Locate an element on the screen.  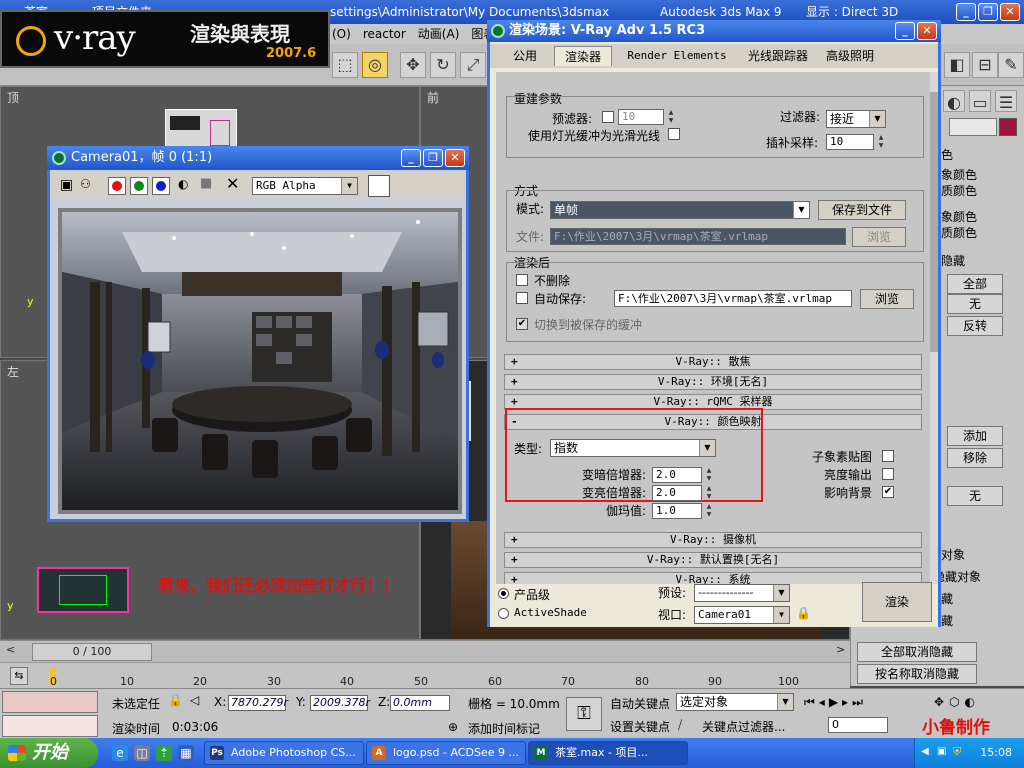
browse-button: 浏览 is located at coordinates (879, 237).